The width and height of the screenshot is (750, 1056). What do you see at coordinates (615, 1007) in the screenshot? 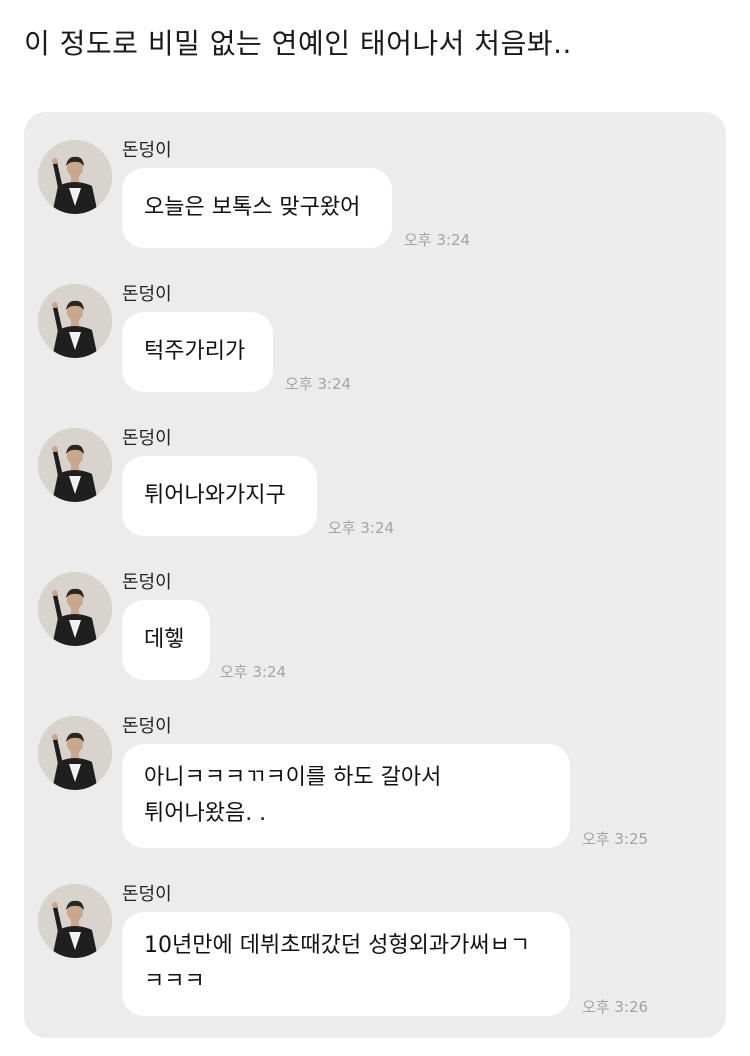
I see `message-timestamp: 오후 3:26` at bounding box center [615, 1007].